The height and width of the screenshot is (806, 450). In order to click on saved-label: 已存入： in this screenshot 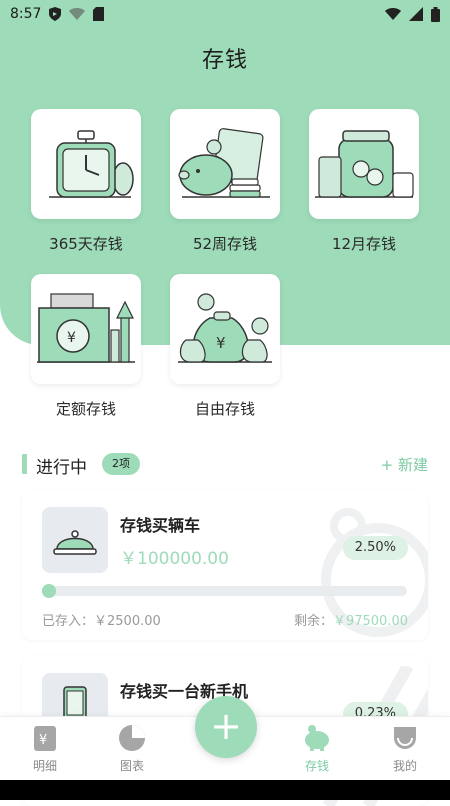, I will do `click(68, 621)`.